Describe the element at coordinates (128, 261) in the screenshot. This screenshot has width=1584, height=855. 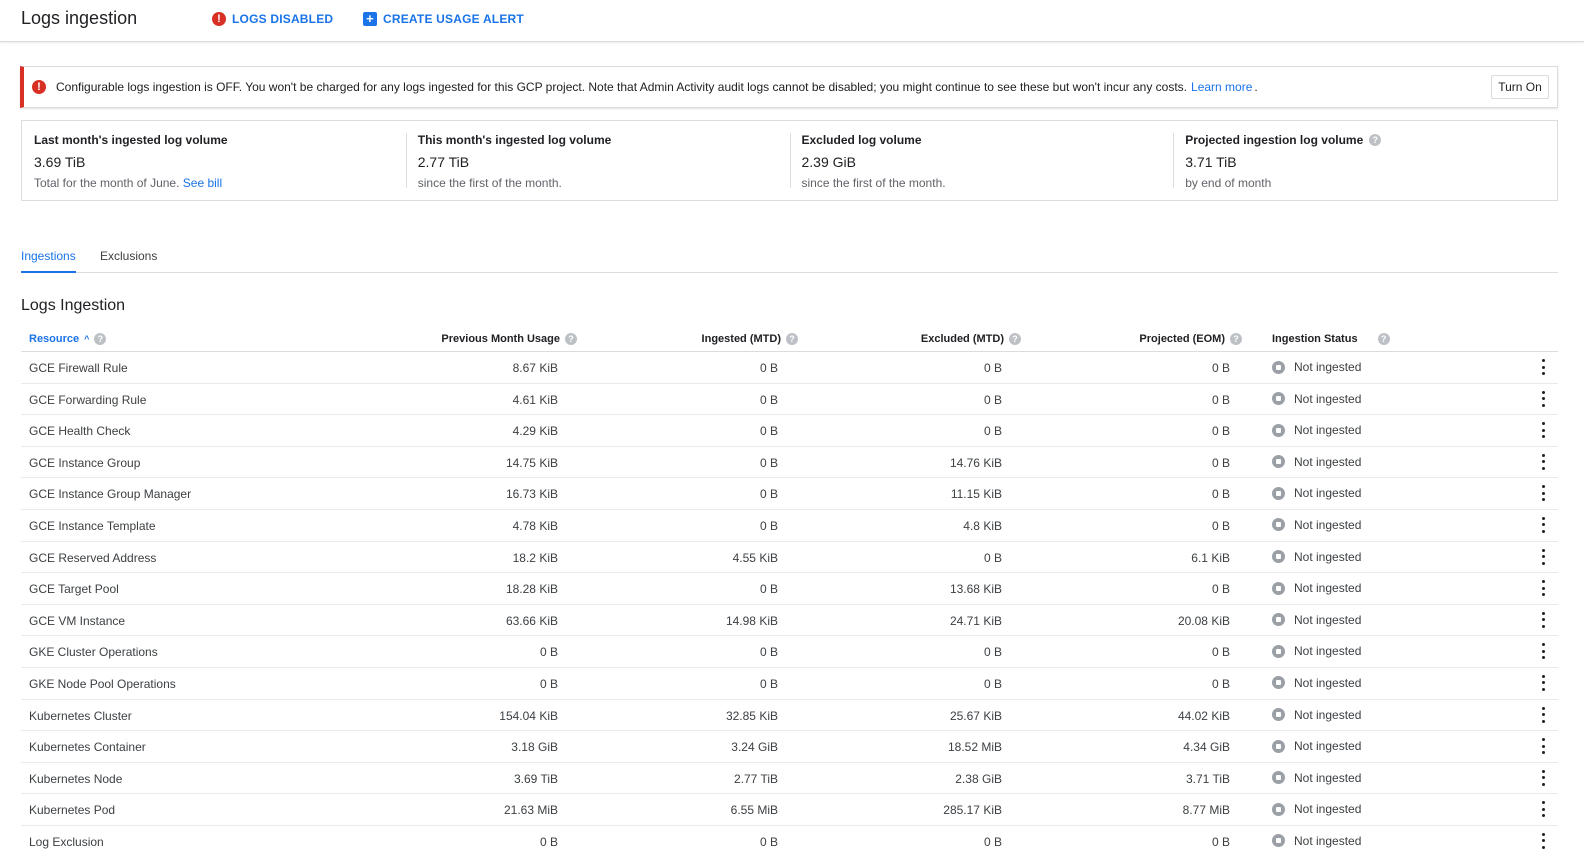
I see `tab-exclusions: Exclusions` at that location.